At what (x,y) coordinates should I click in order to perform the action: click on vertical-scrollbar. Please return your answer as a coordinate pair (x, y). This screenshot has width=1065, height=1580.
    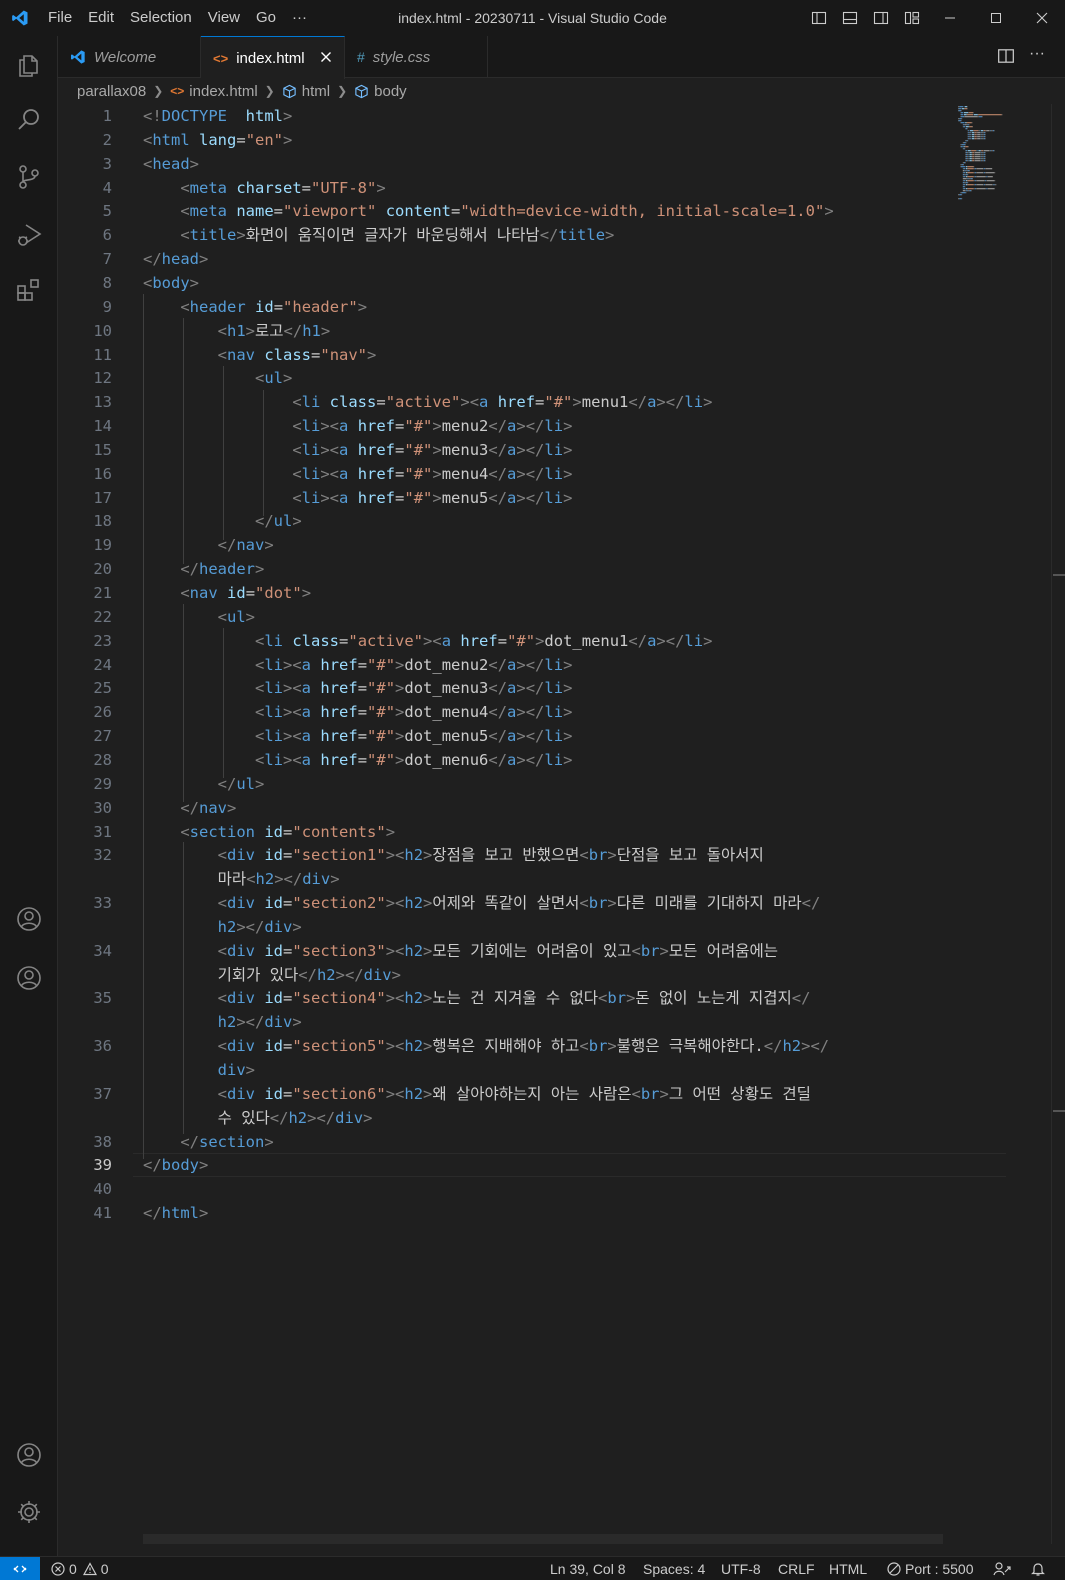
    Looking at the image, I should click on (1058, 824).